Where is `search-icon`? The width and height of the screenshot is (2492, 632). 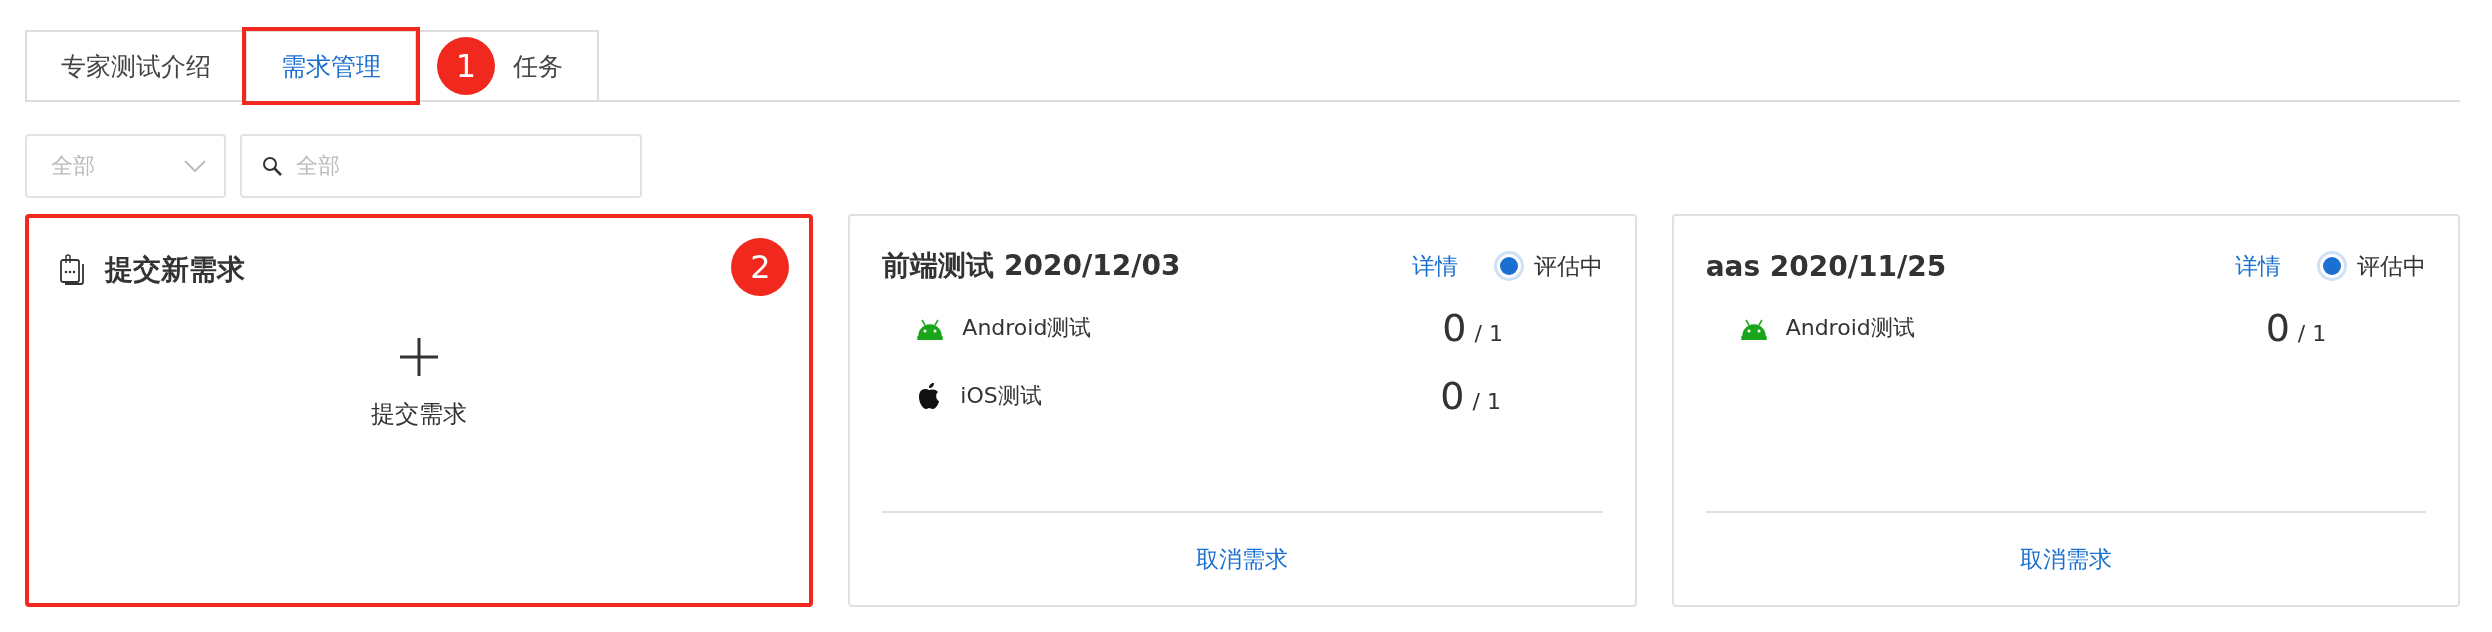
search-icon is located at coordinates (272, 166).